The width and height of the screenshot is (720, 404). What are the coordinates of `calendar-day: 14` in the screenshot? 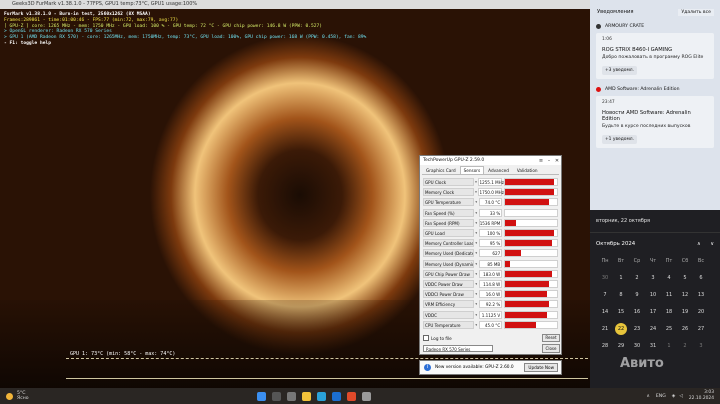 It's located at (605, 312).